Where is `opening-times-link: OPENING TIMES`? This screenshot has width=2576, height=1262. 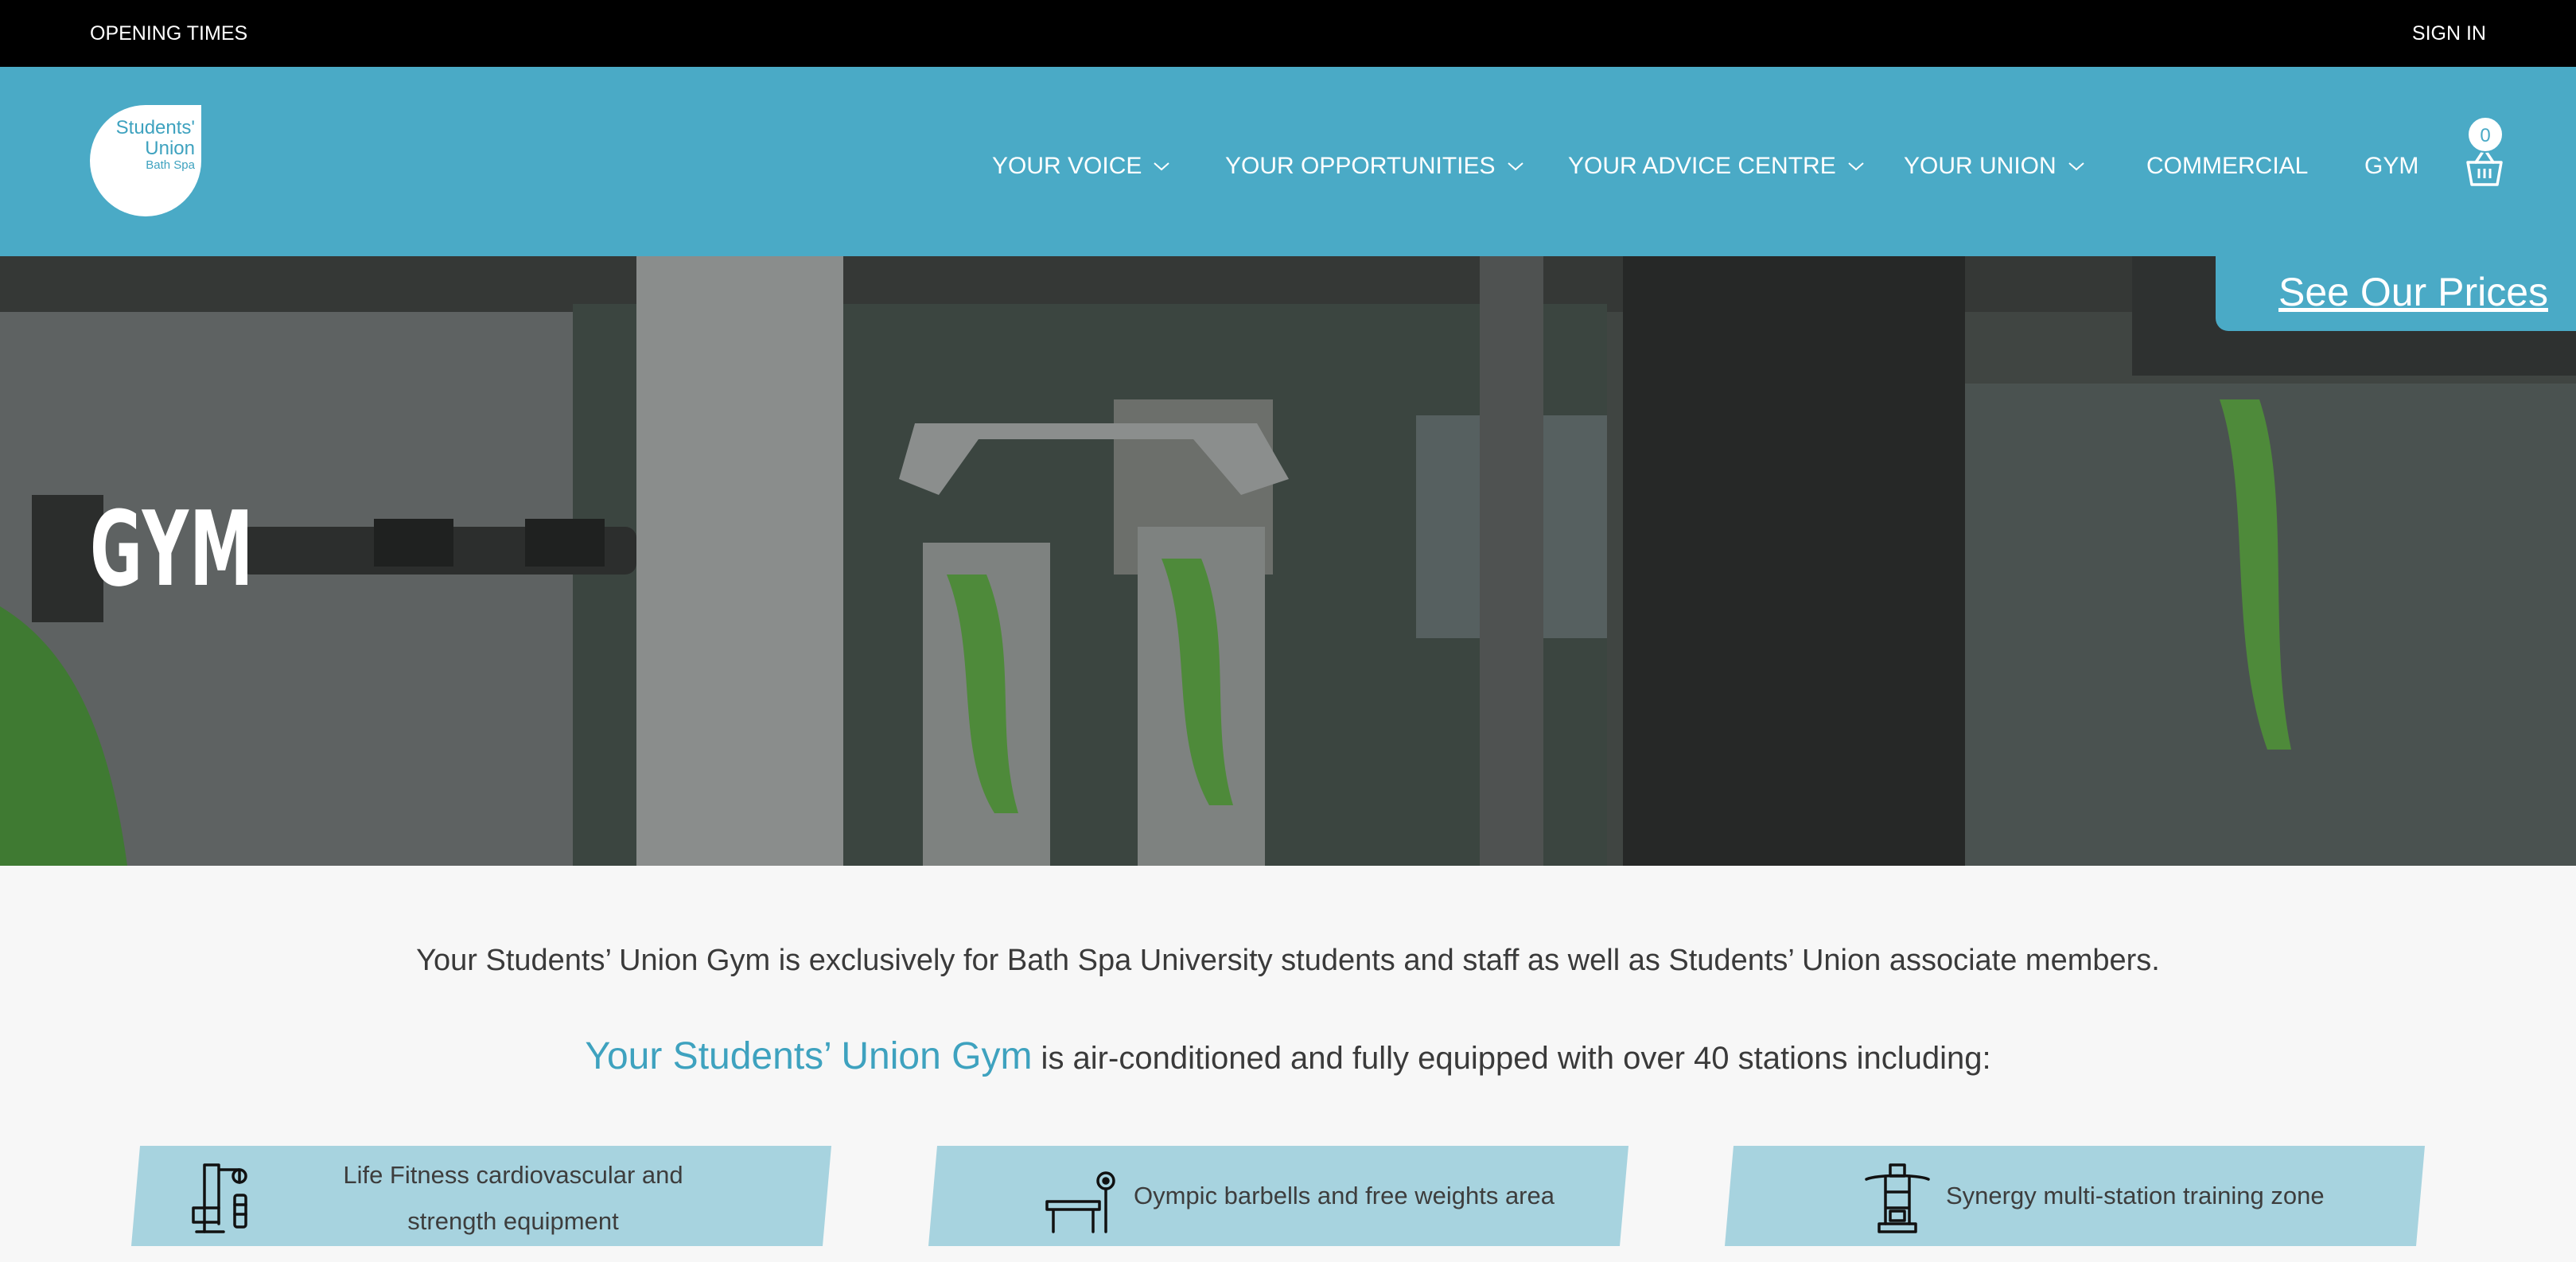
opening-times-link: OPENING TIMES is located at coordinates (169, 34).